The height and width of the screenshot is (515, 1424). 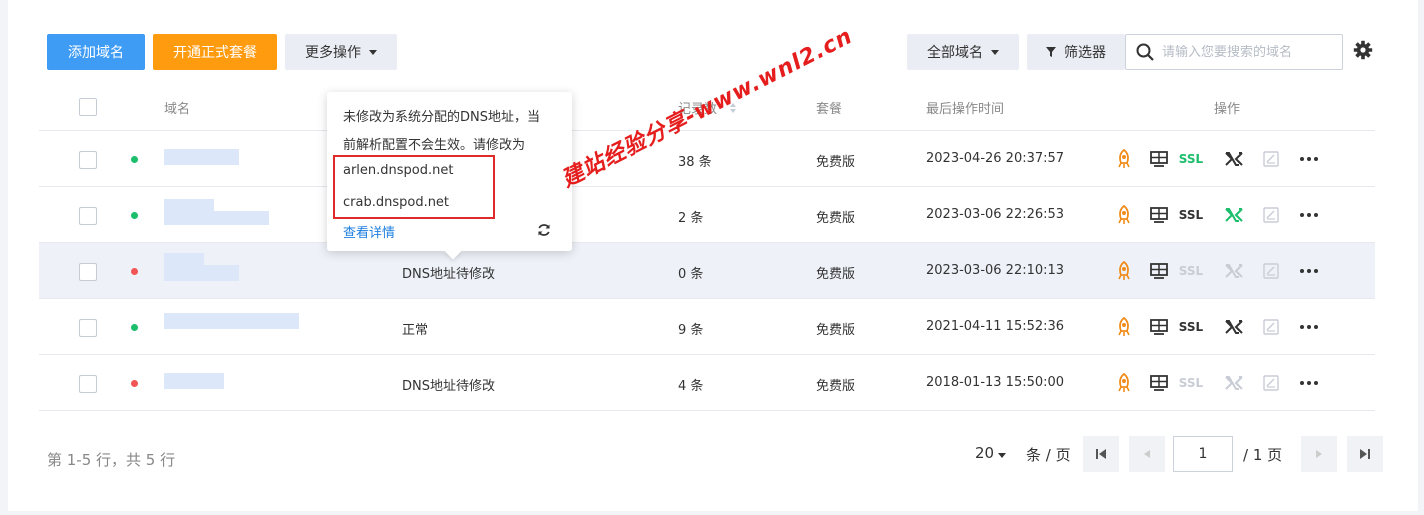 What do you see at coordinates (829, 109) in the screenshot?
I see `header-package: 套餐` at bounding box center [829, 109].